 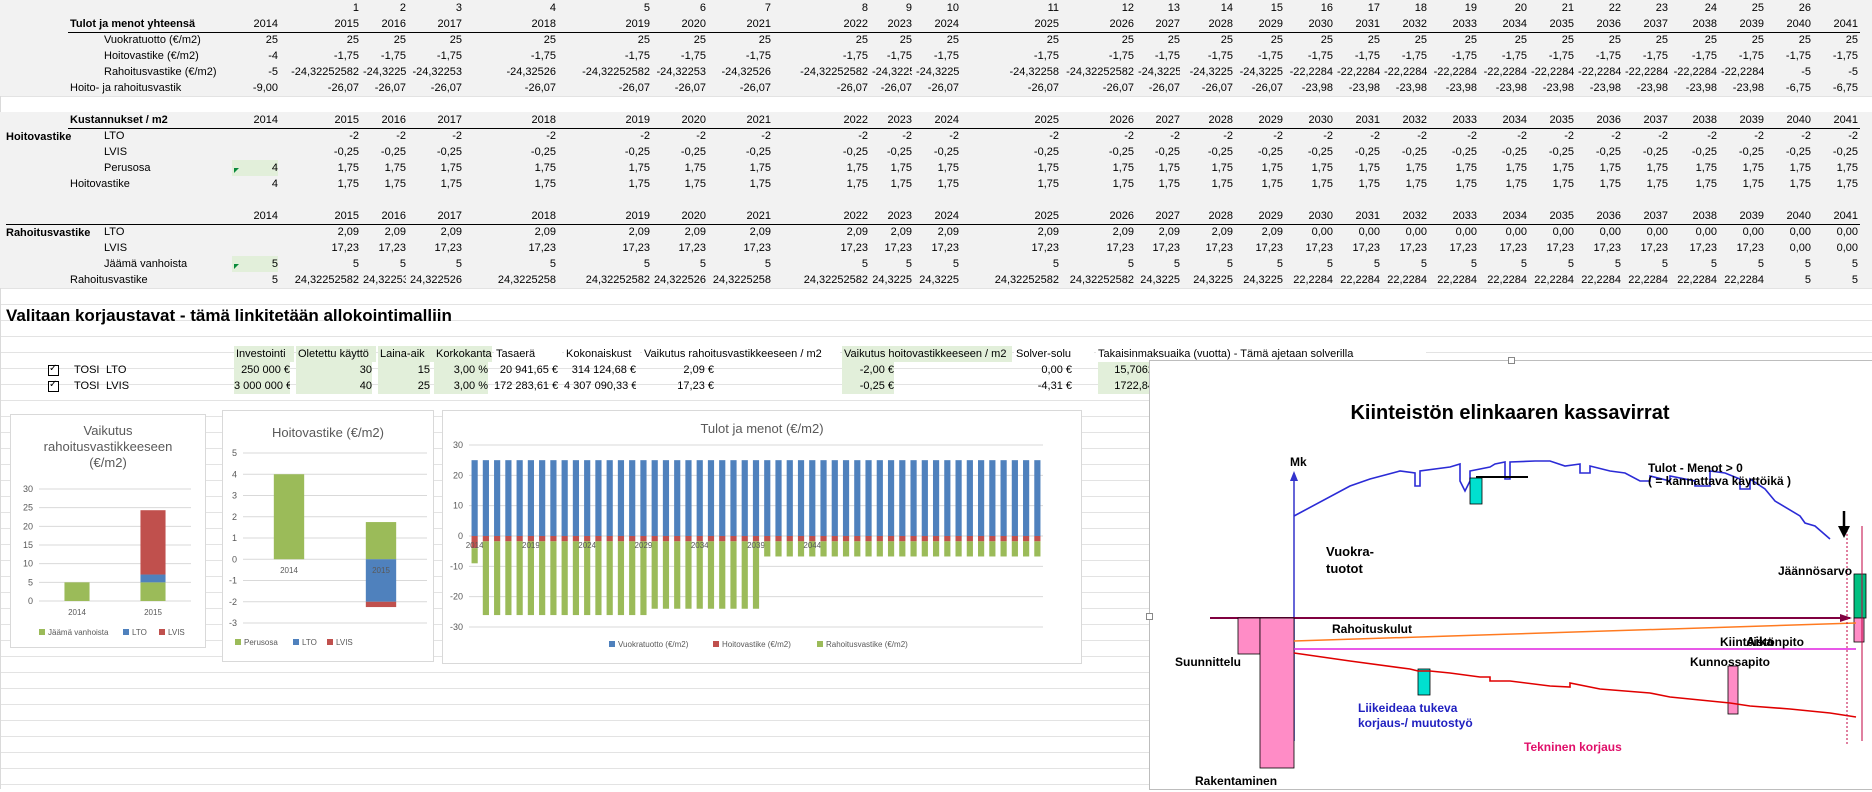 I want to click on selection-cell: 15, so click(x=404, y=370).